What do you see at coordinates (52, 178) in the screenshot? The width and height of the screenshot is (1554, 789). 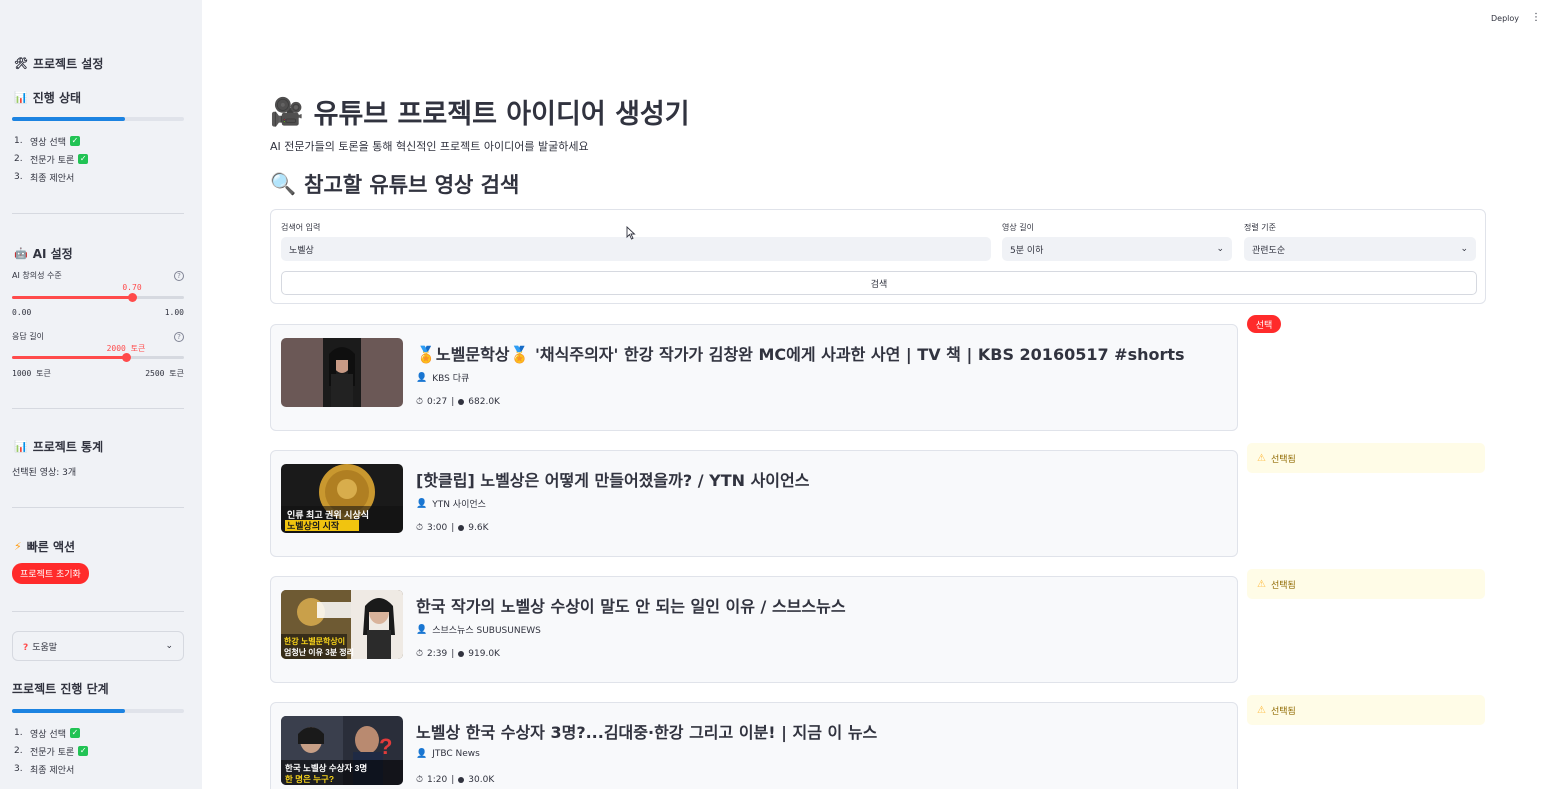 I see `step-label: 최종 제안서` at bounding box center [52, 178].